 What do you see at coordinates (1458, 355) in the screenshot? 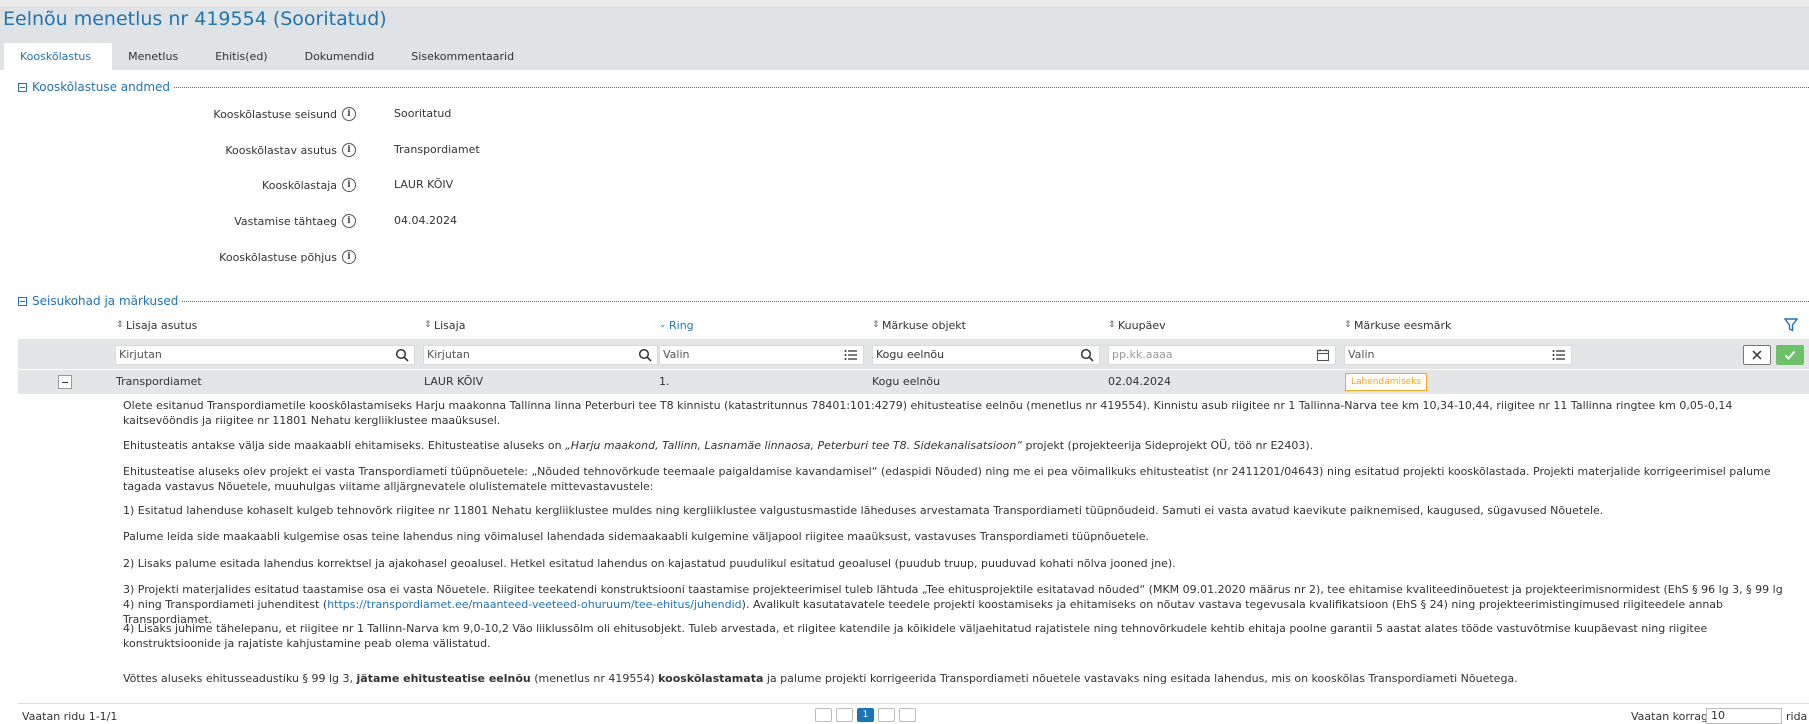
I see `filter-eesmark-select: Valin` at bounding box center [1458, 355].